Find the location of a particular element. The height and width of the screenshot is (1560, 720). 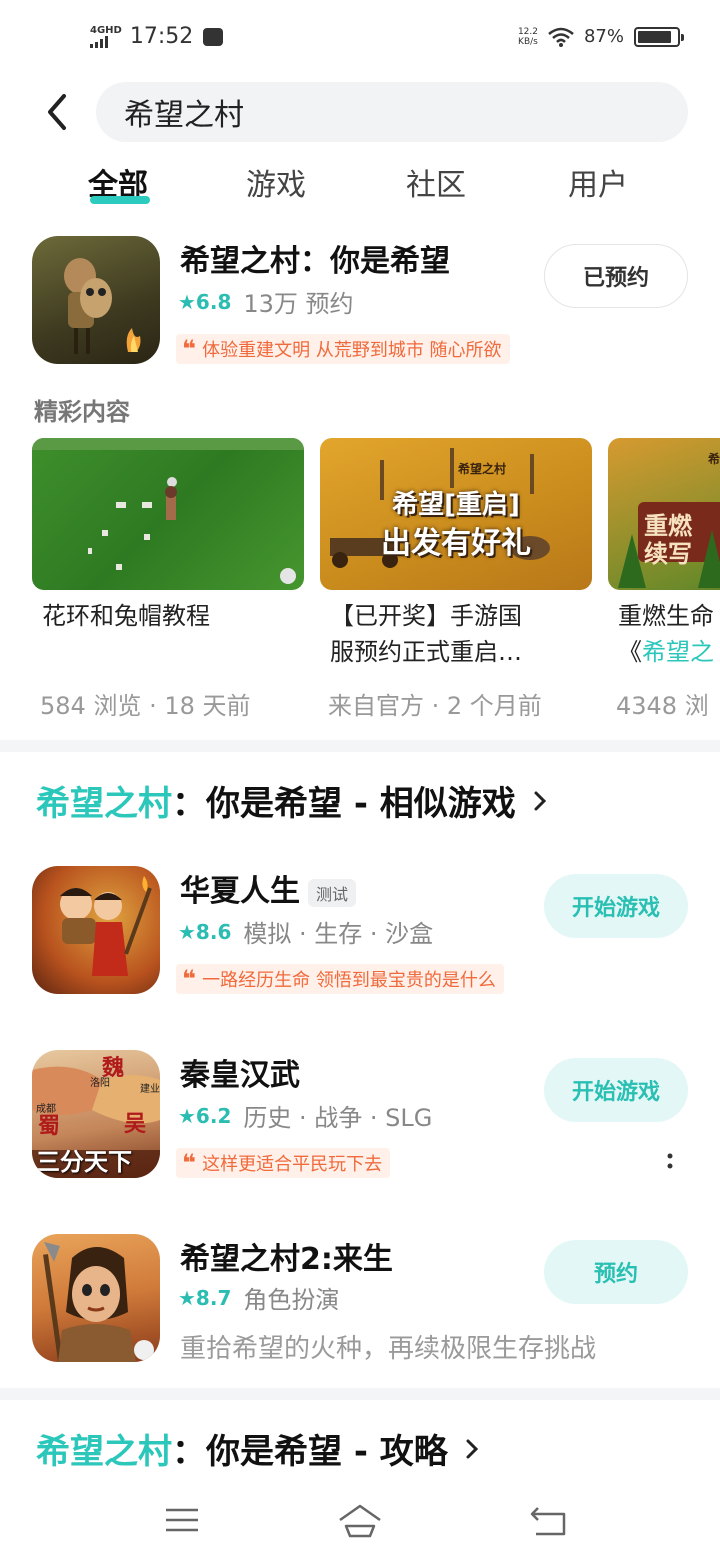

highlight-card: 希 重燃 续写 重燃生命 《希望之 4348 浏 is located at coordinates (664, 579).